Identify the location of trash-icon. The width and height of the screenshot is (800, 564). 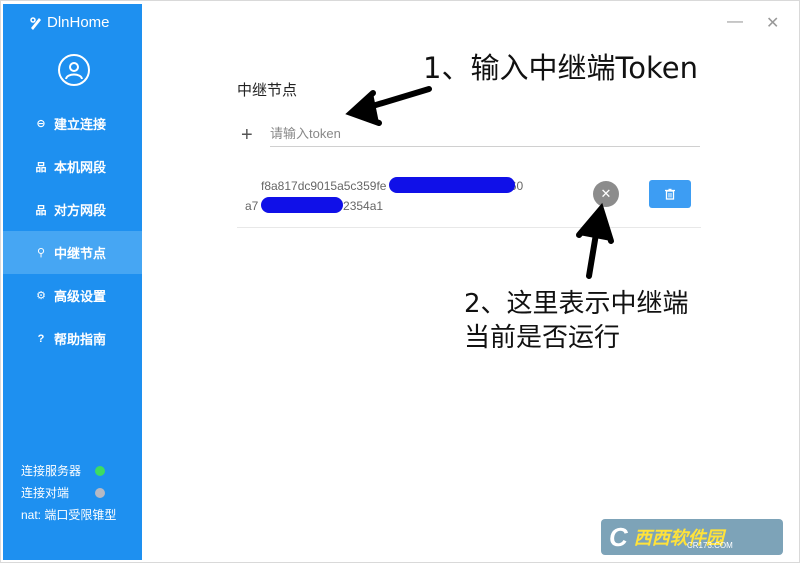
(670, 194).